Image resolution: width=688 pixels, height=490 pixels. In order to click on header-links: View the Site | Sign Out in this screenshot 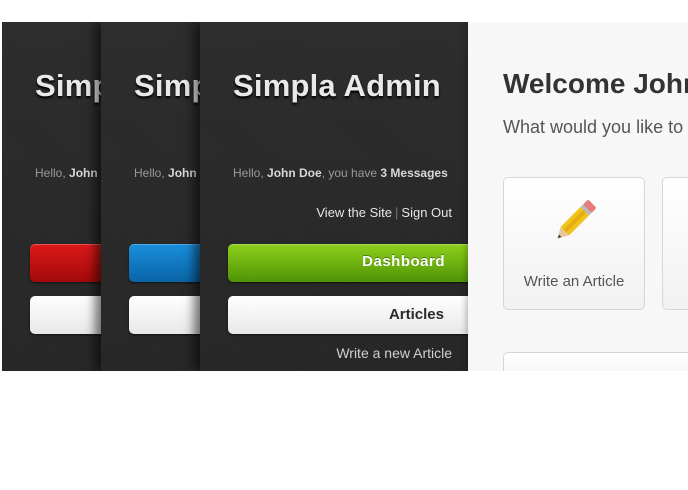, I will do `click(384, 212)`.